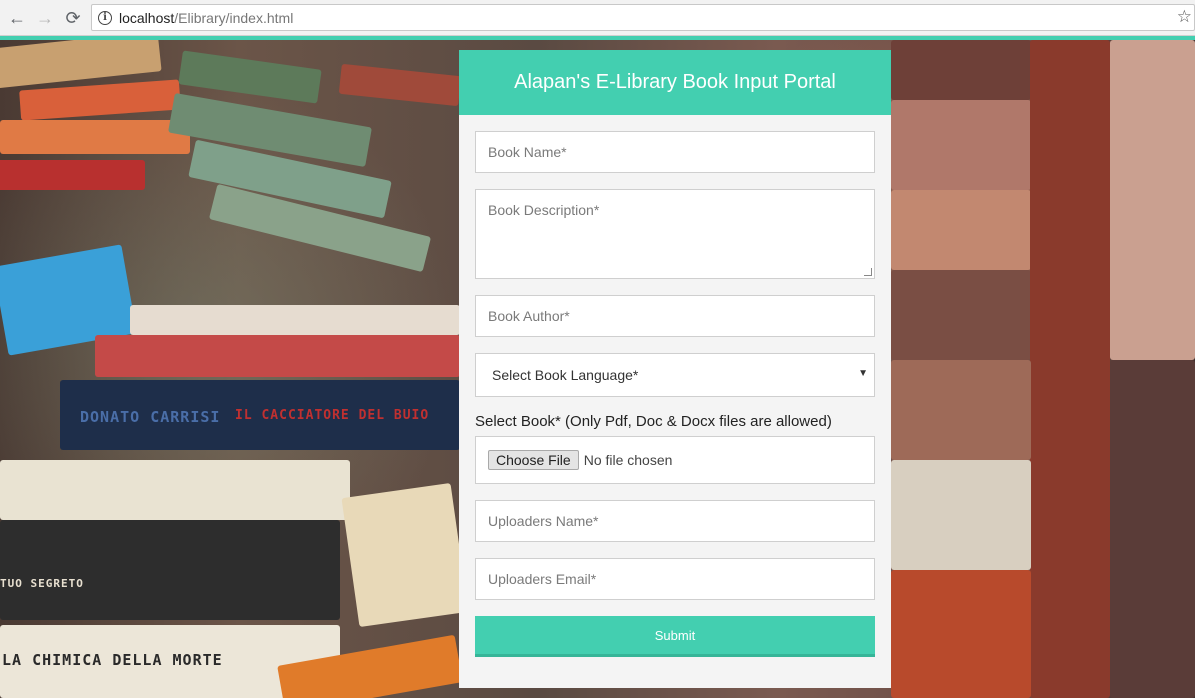 This screenshot has width=1195, height=698. Describe the element at coordinates (675, 460) in the screenshot. I see `file-upload-field: Choose File No file chosen` at that location.